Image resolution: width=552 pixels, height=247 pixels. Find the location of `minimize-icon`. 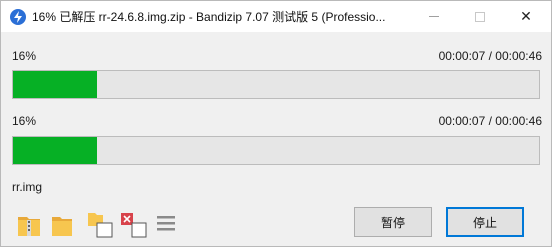

minimize-icon is located at coordinates (434, 16).